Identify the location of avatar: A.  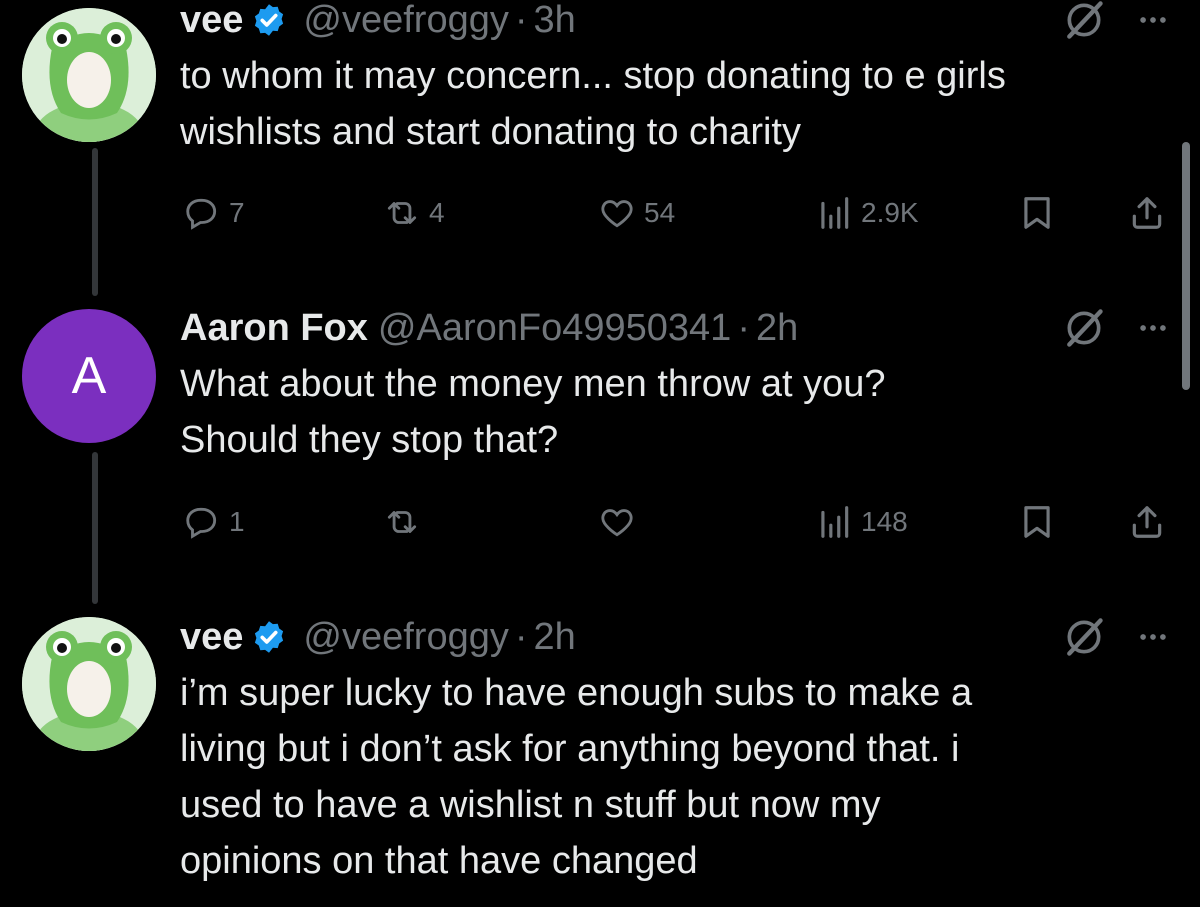
(89, 376).